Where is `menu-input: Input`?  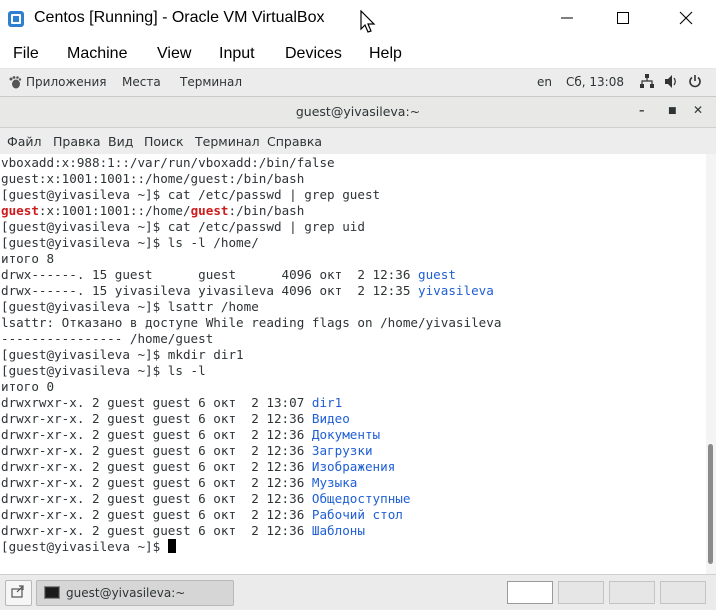 menu-input: Input is located at coordinates (237, 54).